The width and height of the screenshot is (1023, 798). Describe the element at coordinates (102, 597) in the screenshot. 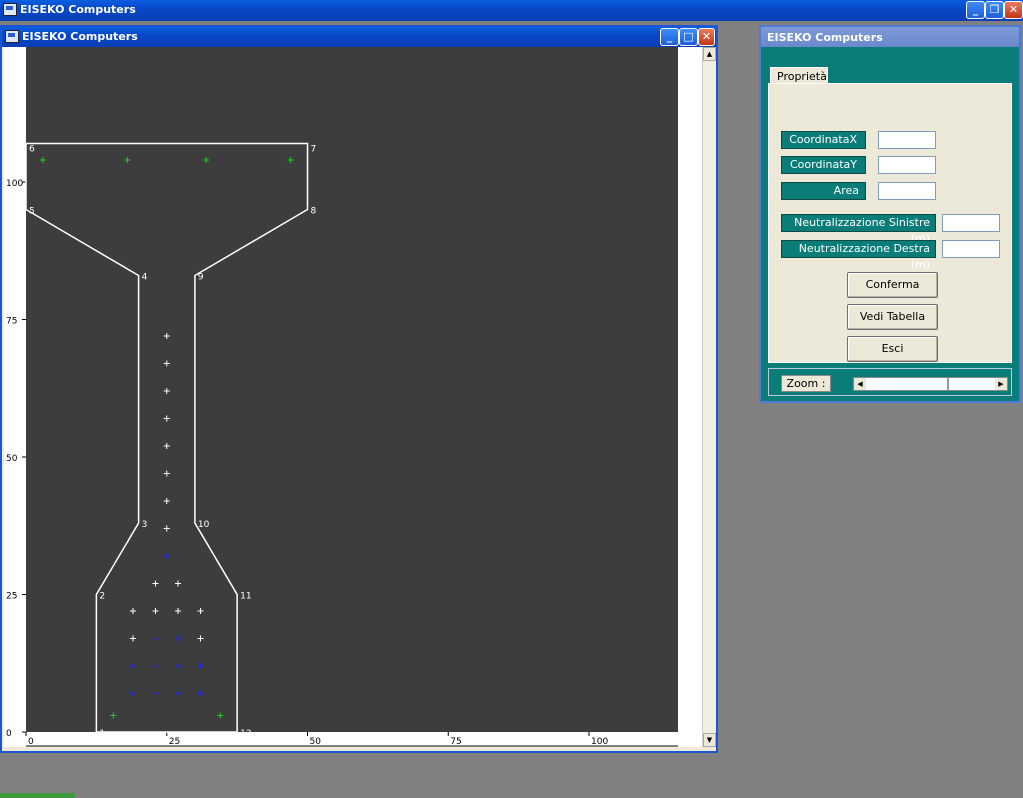

I see `vertex-label: 2` at that location.